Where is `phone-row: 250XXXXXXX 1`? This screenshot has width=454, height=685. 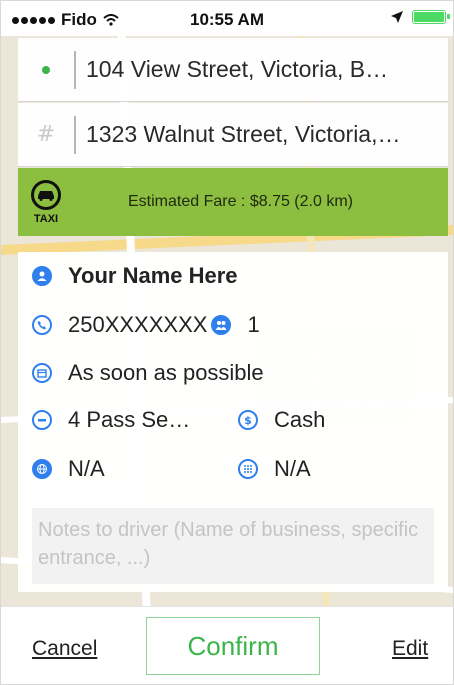 phone-row: 250XXXXXXX 1 is located at coordinates (146, 325).